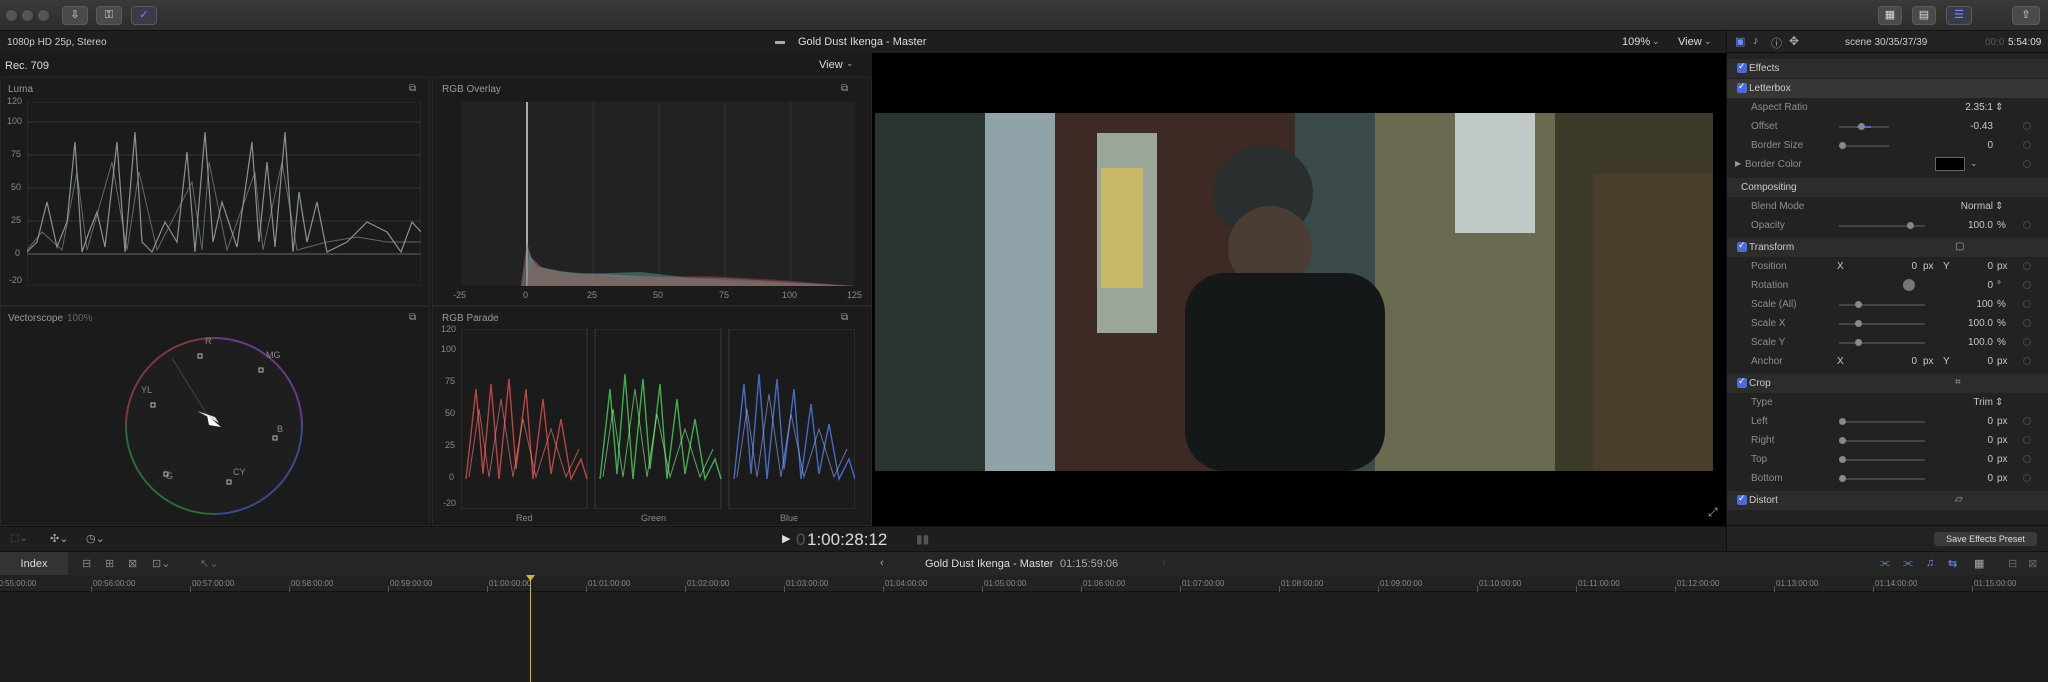  Describe the element at coordinates (109, 563) in the screenshot. I see `insert-clip-icon: ⊞` at that location.